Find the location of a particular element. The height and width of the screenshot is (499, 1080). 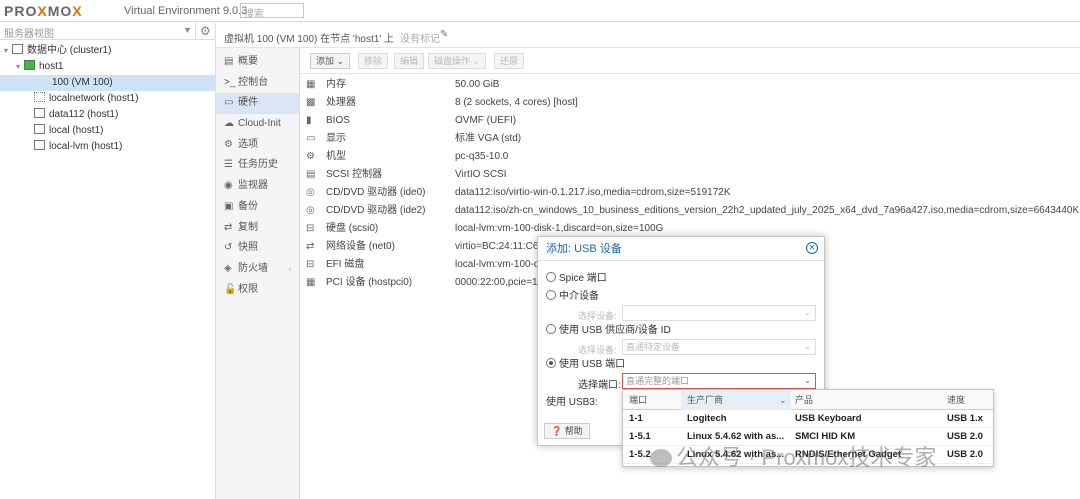

nav-snapshot: ↺ 快照 is located at coordinates (257, 248).